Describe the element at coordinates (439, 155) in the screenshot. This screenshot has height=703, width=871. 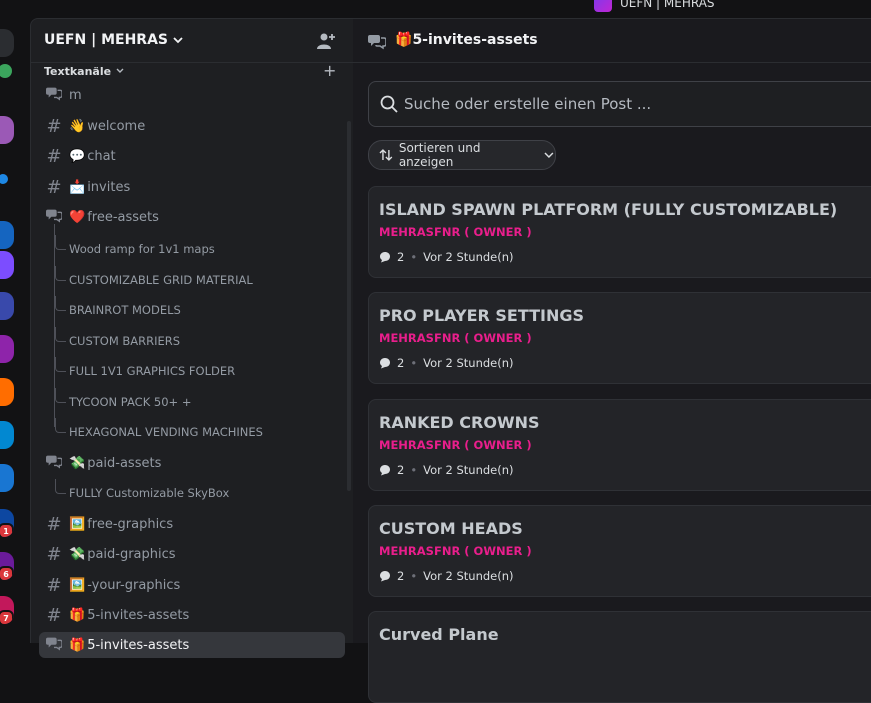
I see `sort-label: Sortieren und anzeigen` at that location.